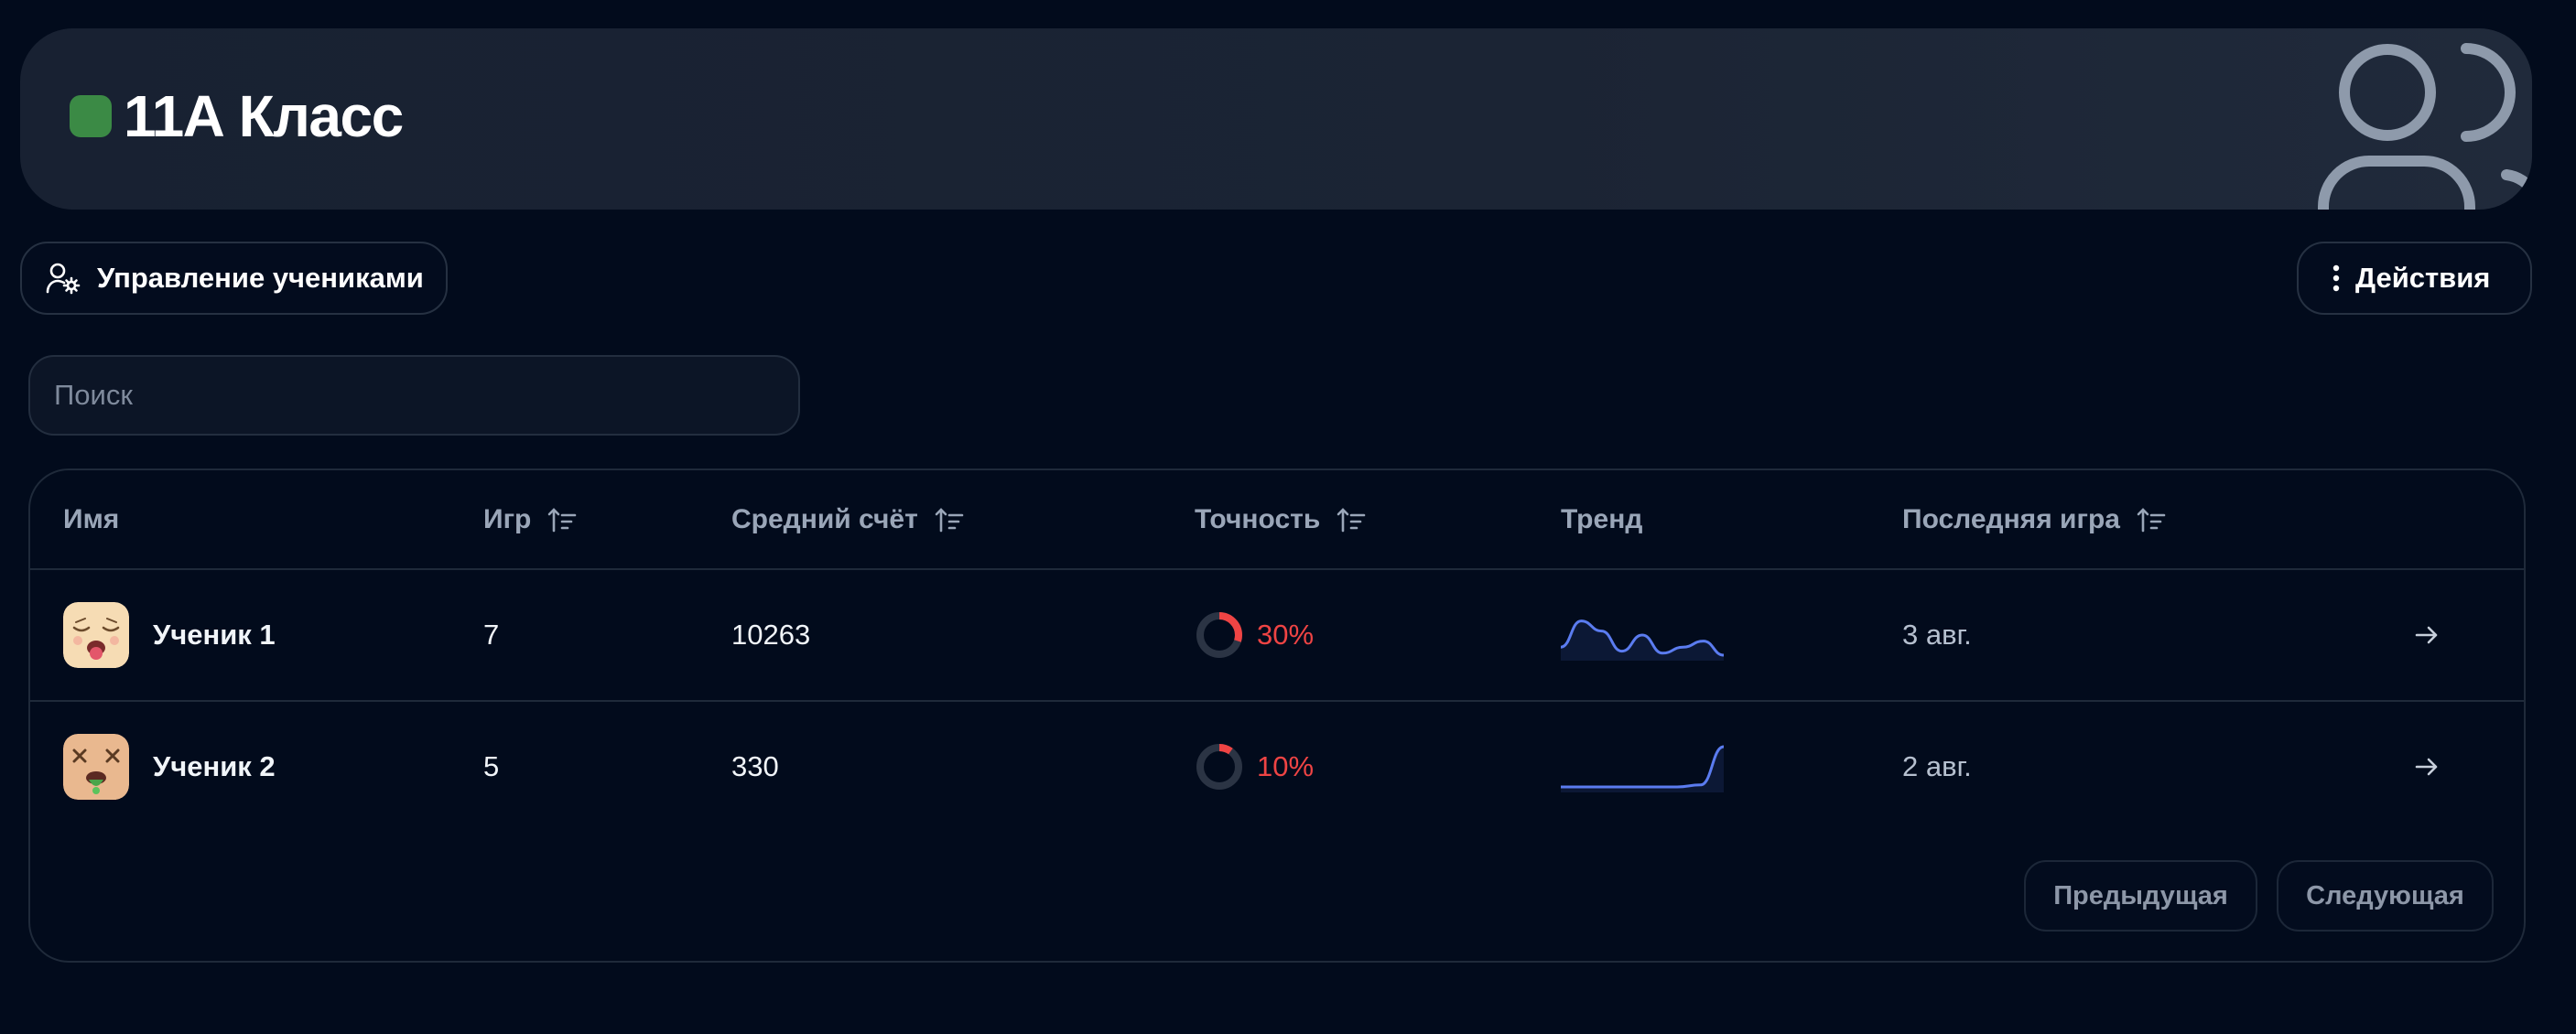  Describe the element at coordinates (755, 766) in the screenshot. I see `avg-score-cell: 330` at that location.